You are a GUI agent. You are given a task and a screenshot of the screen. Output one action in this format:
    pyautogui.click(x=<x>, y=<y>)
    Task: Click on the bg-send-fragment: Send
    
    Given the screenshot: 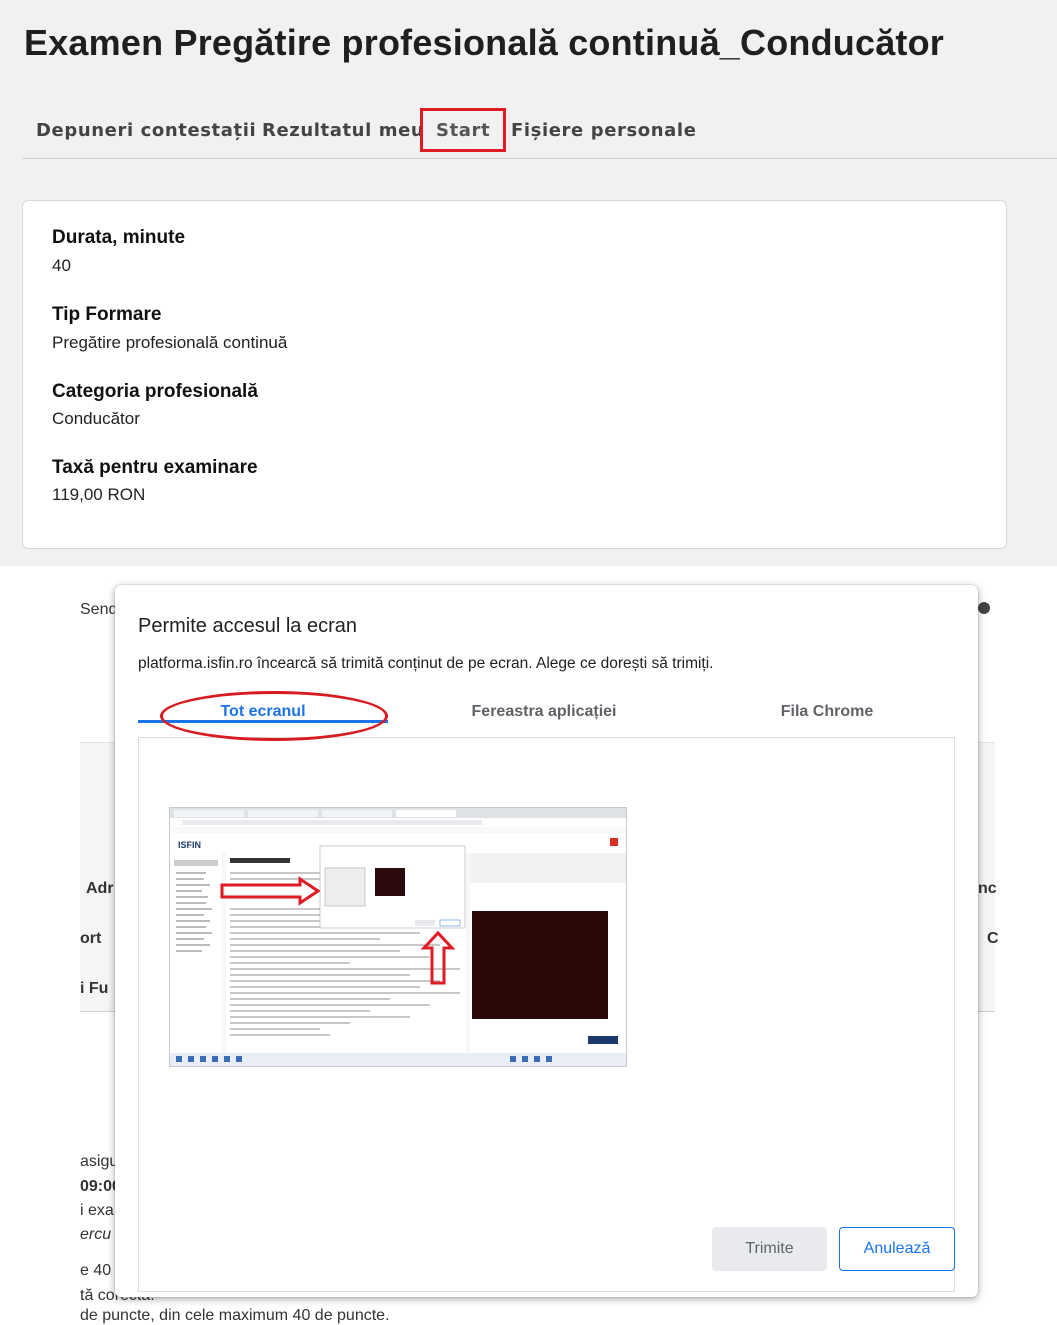 What is the action you would take?
    pyautogui.click(x=99, y=609)
    